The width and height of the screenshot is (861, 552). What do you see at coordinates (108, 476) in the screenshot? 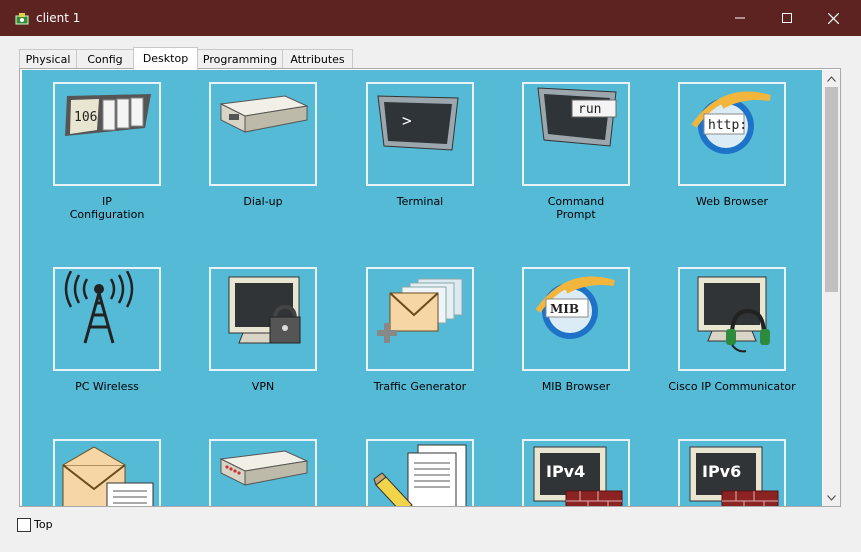
I see `email-icon` at bounding box center [108, 476].